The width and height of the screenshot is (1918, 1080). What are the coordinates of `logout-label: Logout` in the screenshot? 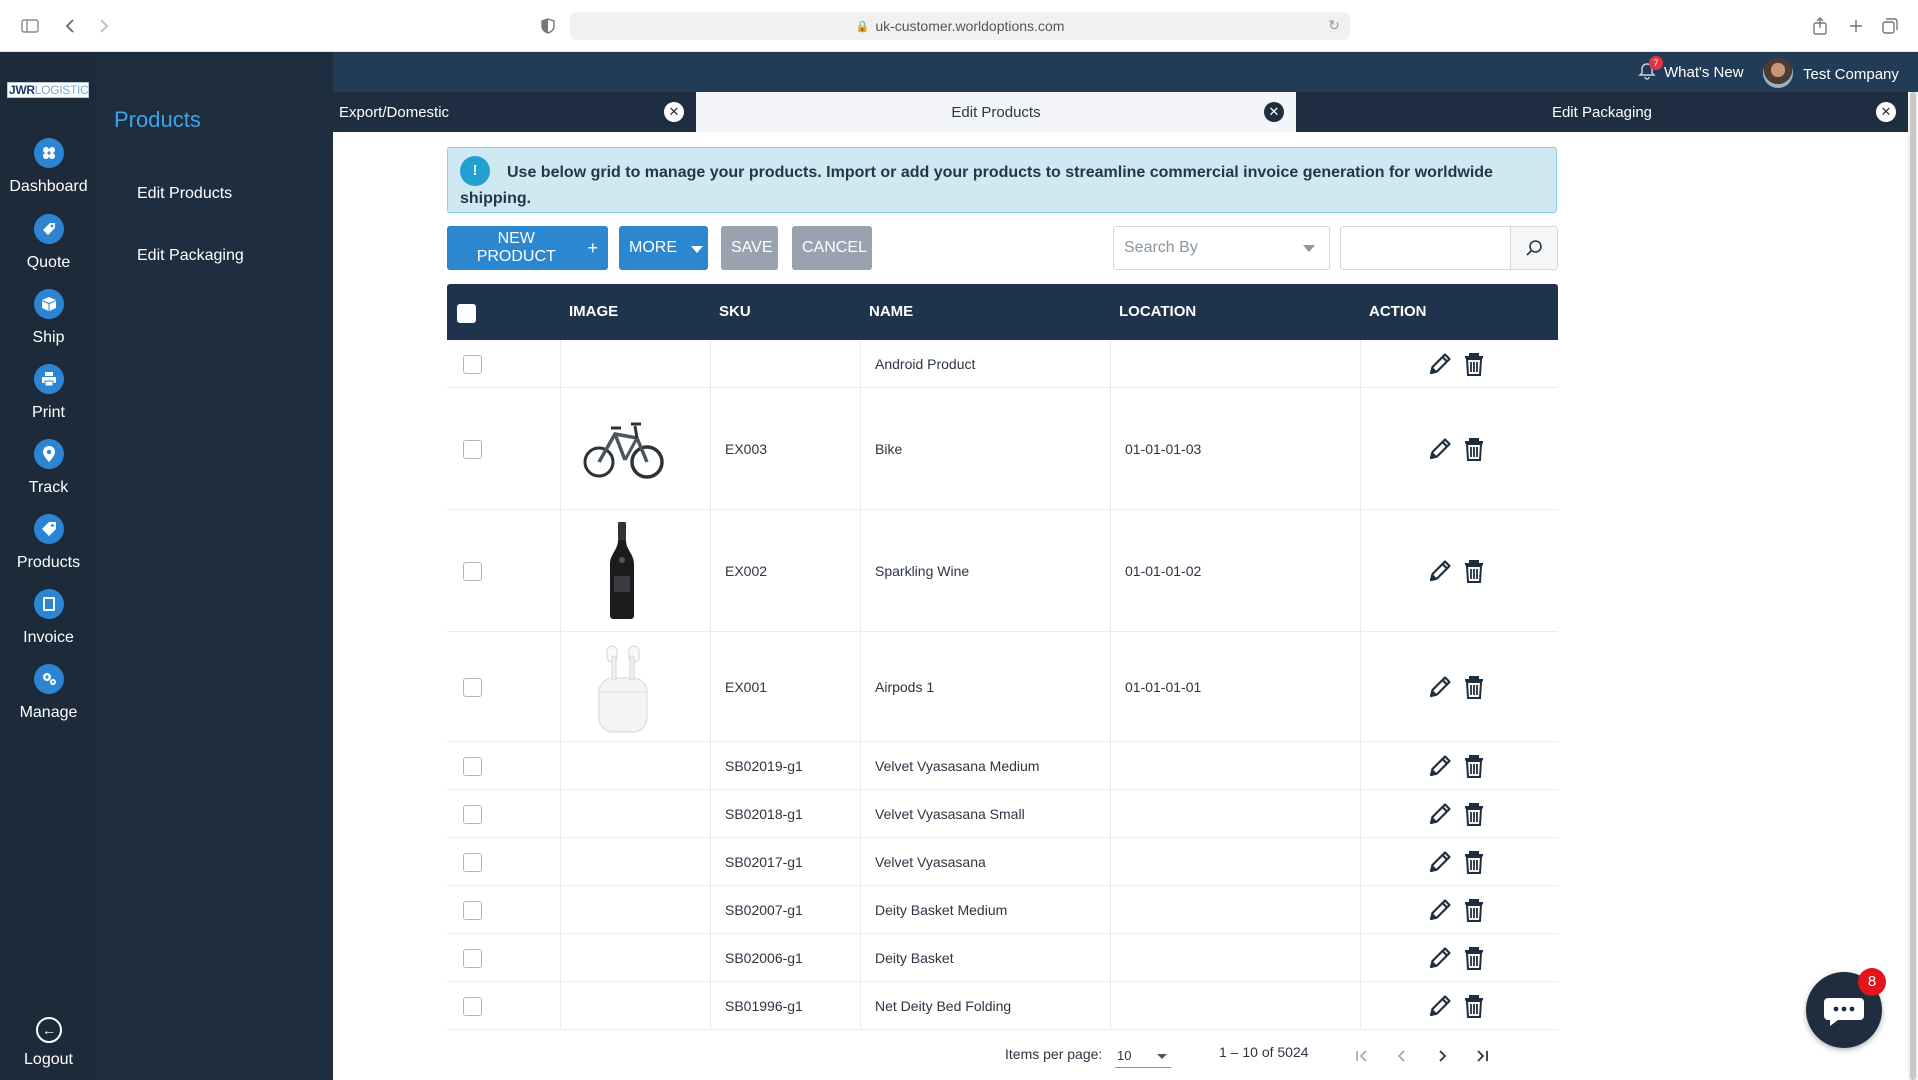 It's located at (48, 1059).